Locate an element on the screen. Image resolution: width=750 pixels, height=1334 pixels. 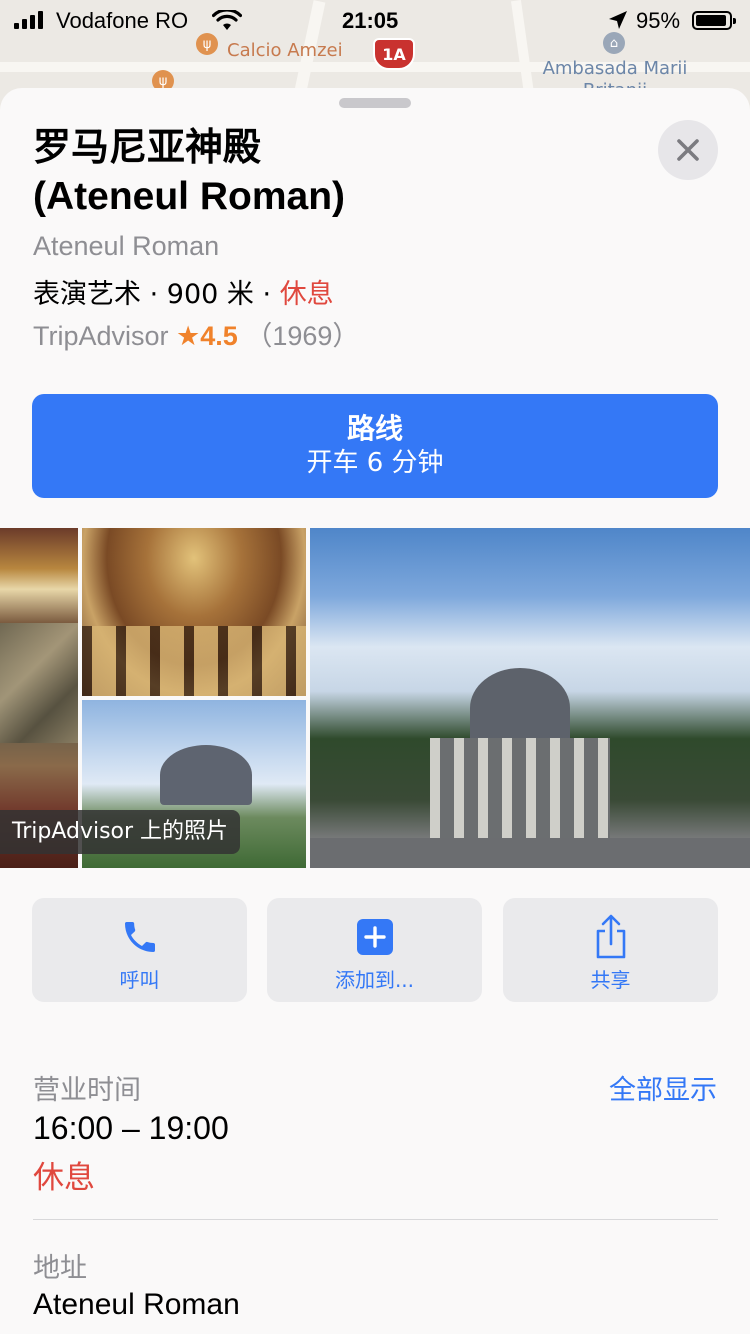
share-button: 共享 is located at coordinates (610, 950).